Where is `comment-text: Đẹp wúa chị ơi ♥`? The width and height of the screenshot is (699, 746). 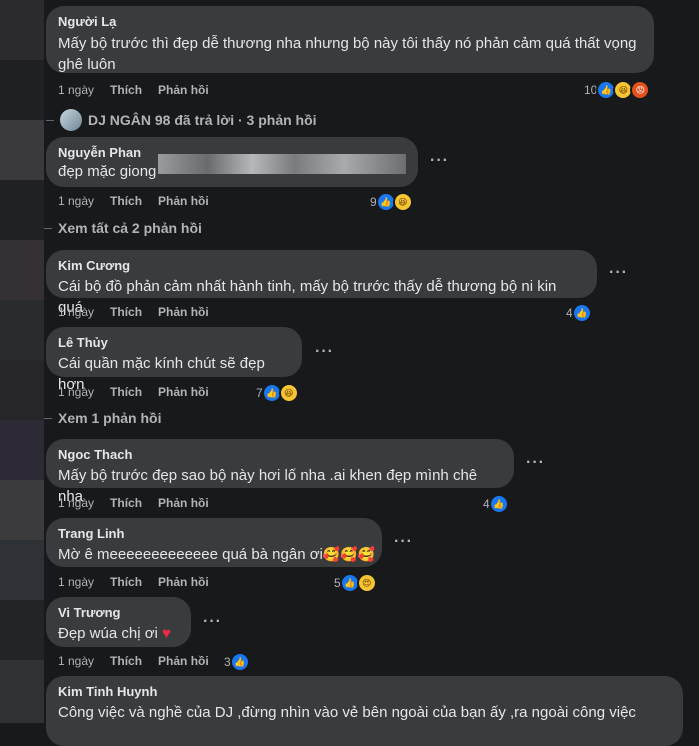
comment-text: Đẹp wúa chị ơi ♥ is located at coordinates (118, 633).